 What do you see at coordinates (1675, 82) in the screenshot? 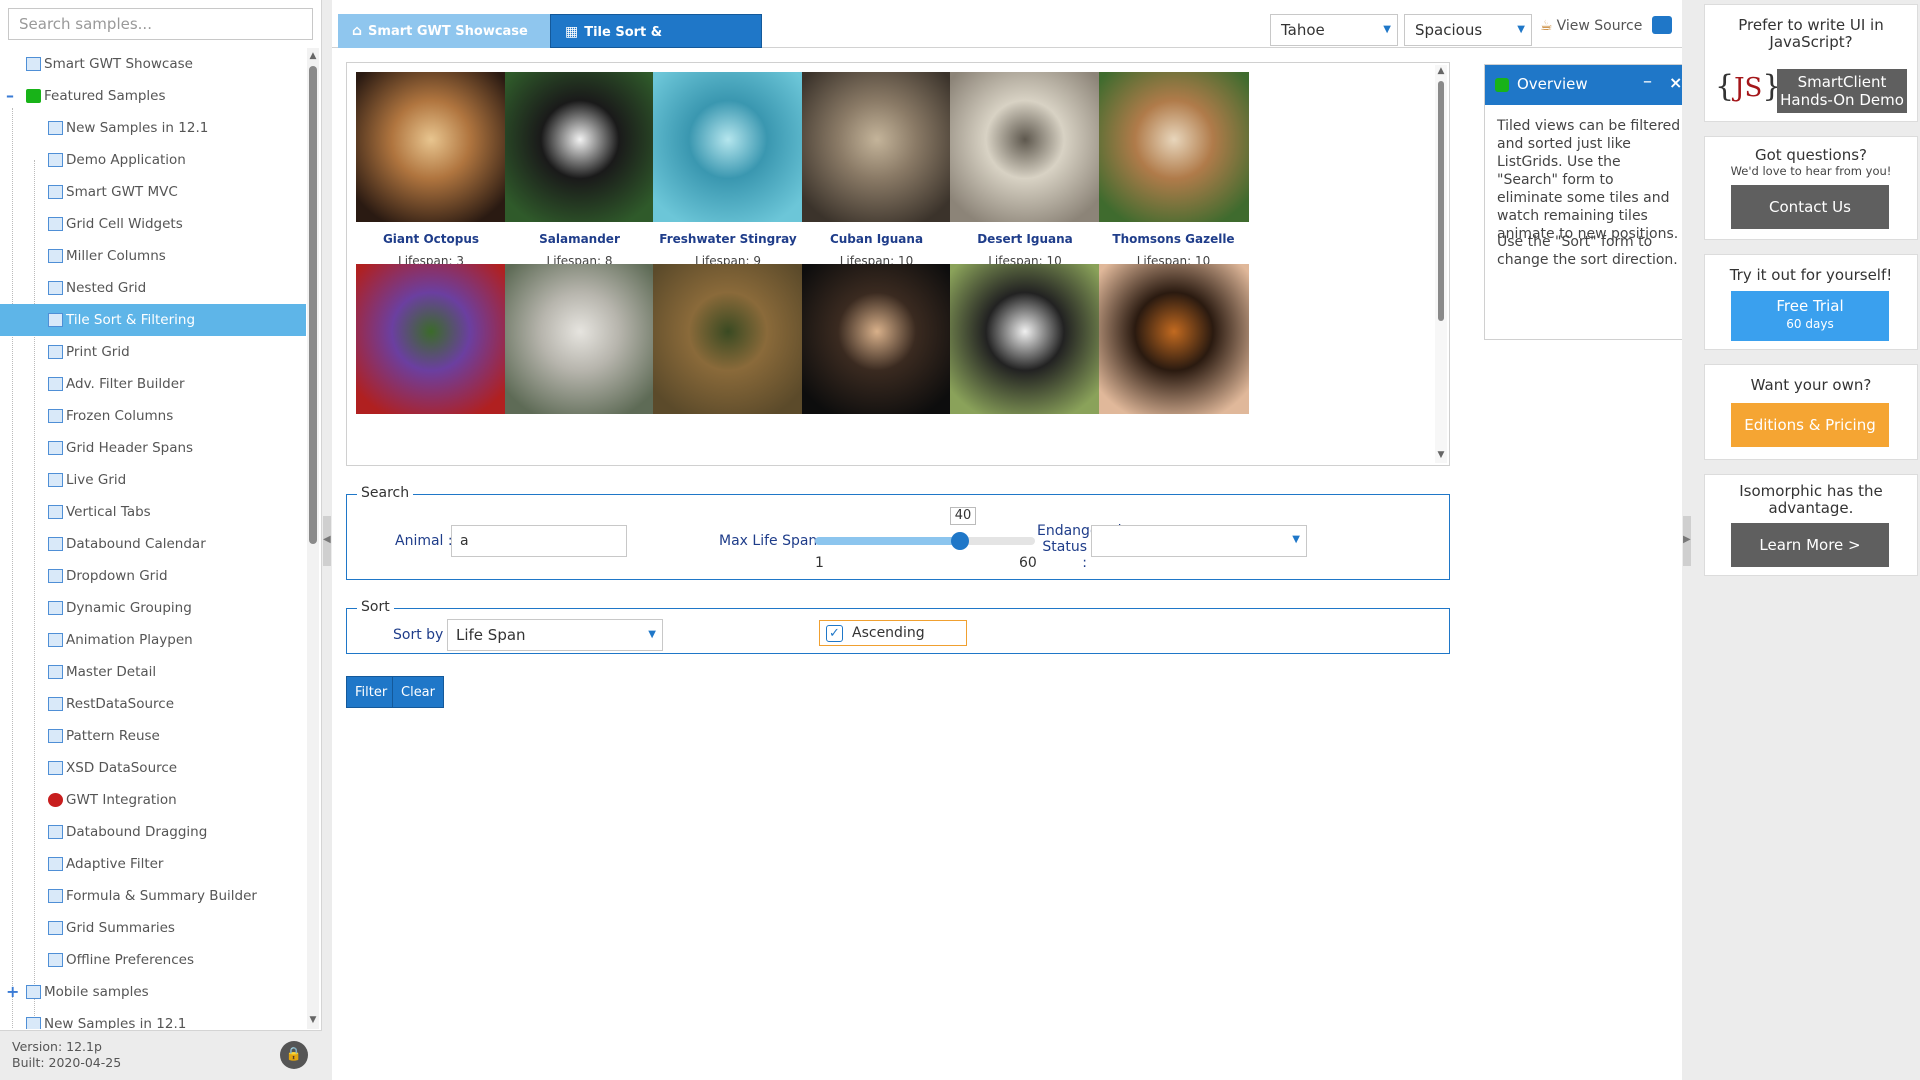
I see `close-icon: ×` at bounding box center [1675, 82].